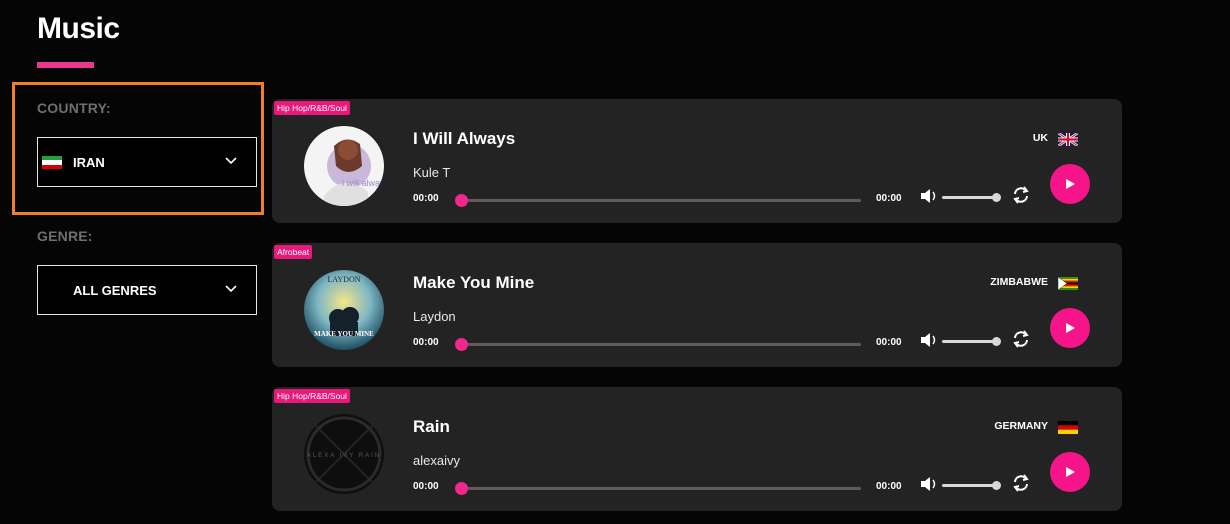 The width and height of the screenshot is (1230, 524). Describe the element at coordinates (65, 65) in the screenshot. I see `title-underline` at that location.